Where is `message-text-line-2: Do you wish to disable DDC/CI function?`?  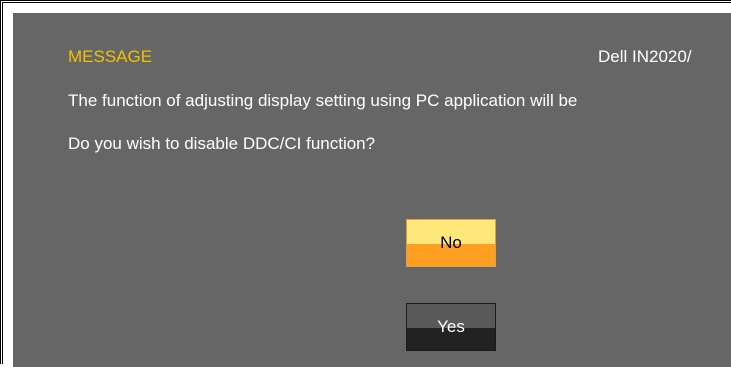 message-text-line-2: Do you wish to disable DDC/CI function? is located at coordinates (222, 143).